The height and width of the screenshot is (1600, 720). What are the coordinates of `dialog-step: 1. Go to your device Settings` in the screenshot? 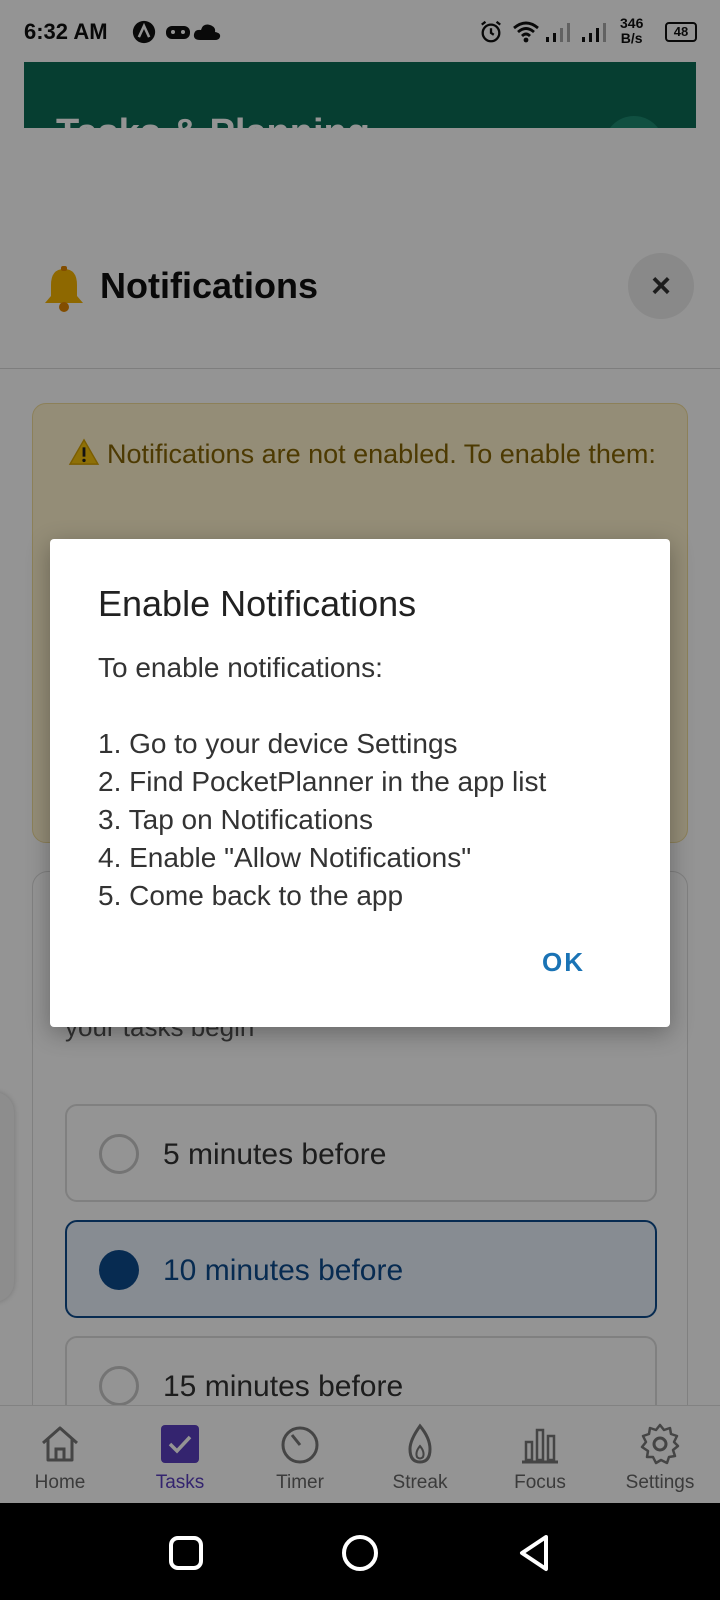 It's located at (278, 743).